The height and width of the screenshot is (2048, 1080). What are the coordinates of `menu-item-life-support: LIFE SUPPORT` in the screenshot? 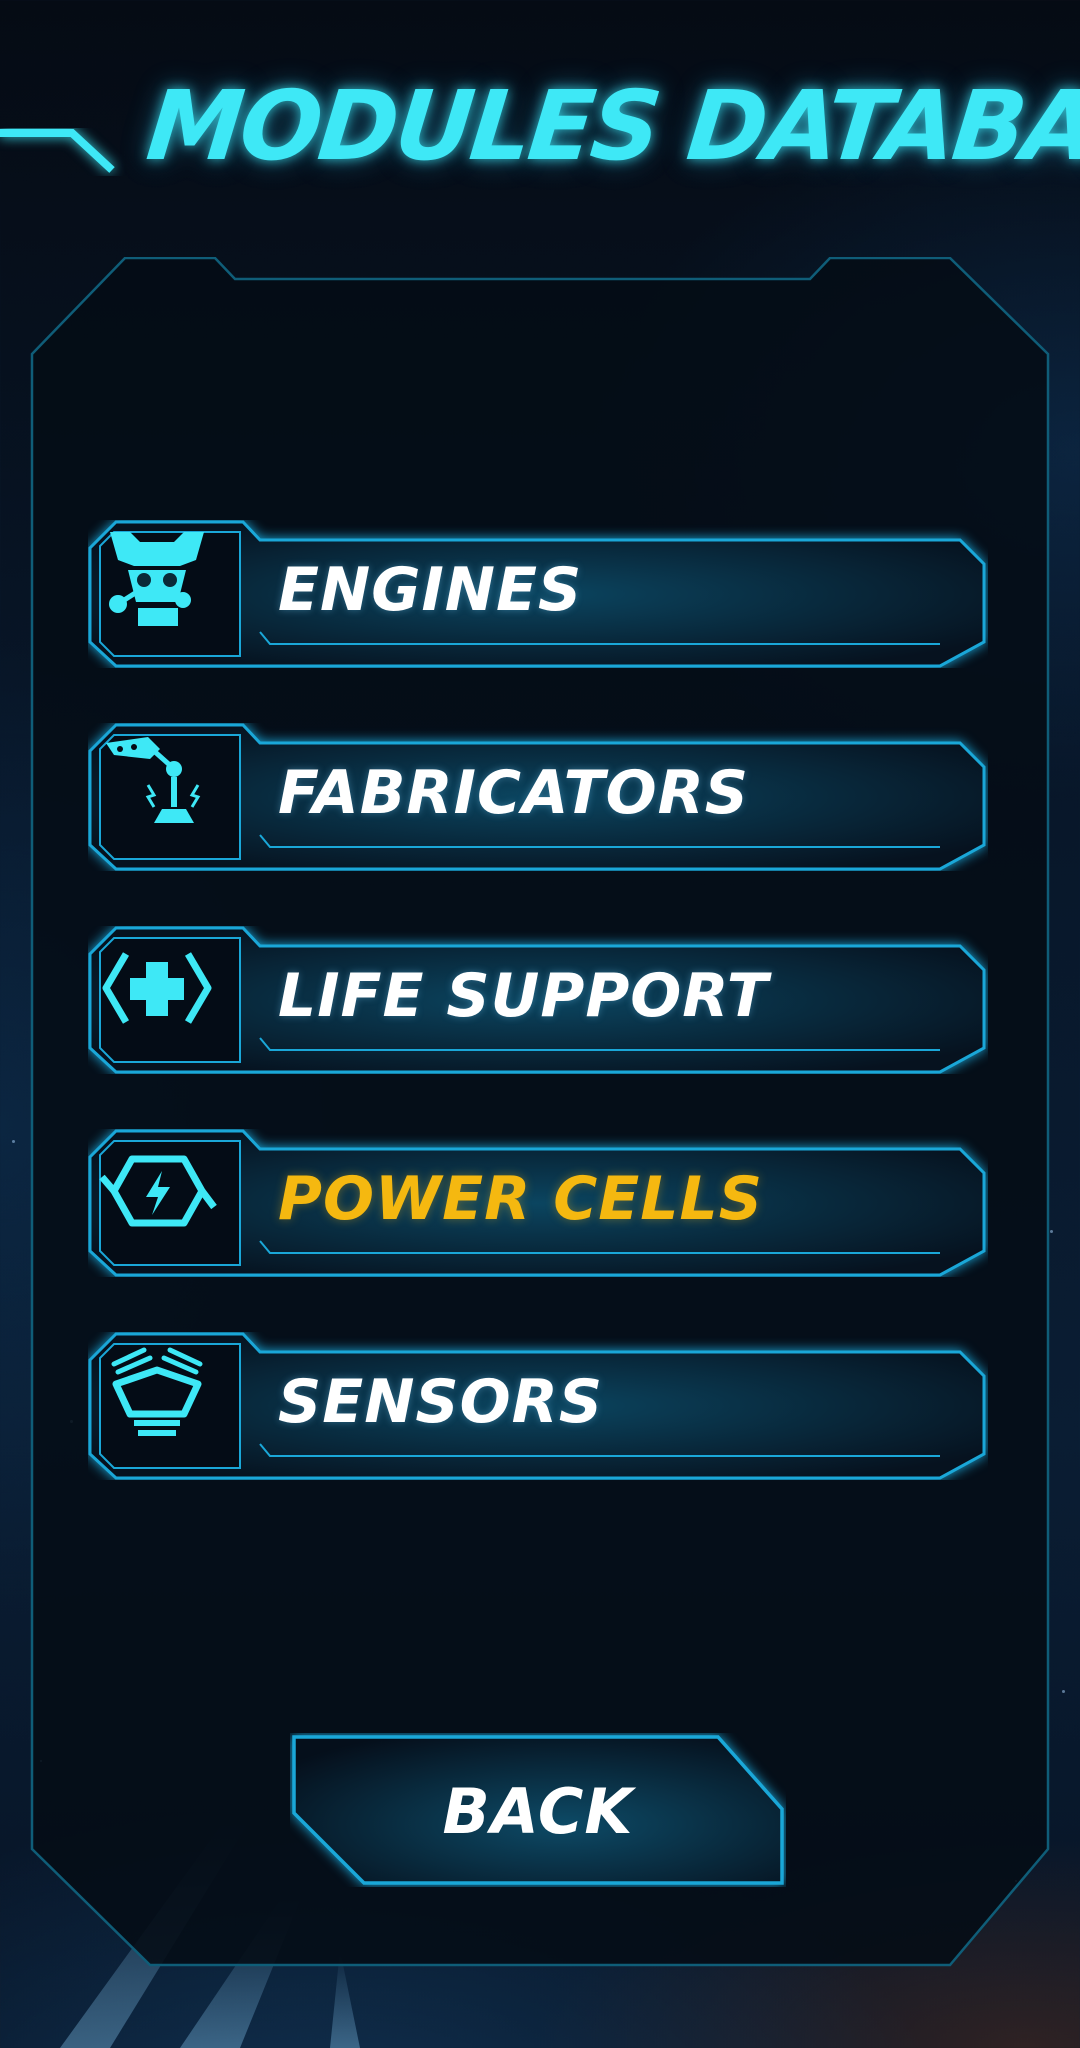 It's located at (538, 1000).